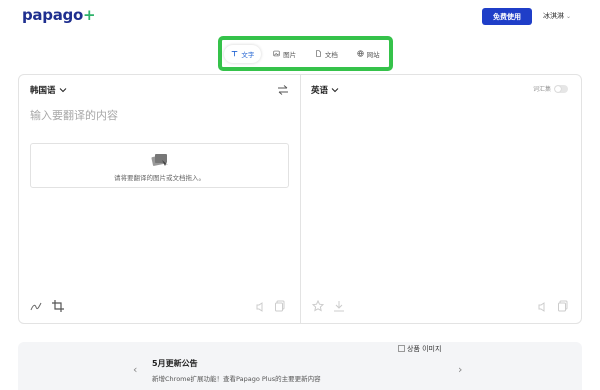 Image resolution: width=600 pixels, height=390 pixels. I want to click on banner-image-alt: 상품 이미지, so click(424, 349).